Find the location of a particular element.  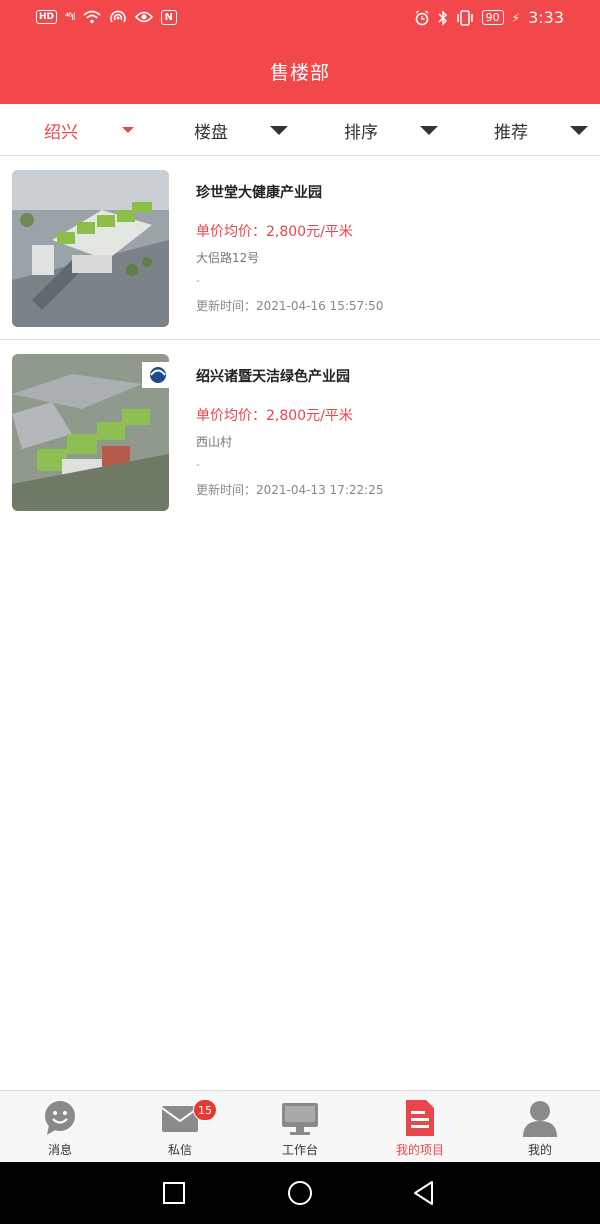

chat-bubble-icon is located at coordinates (60, 1118).